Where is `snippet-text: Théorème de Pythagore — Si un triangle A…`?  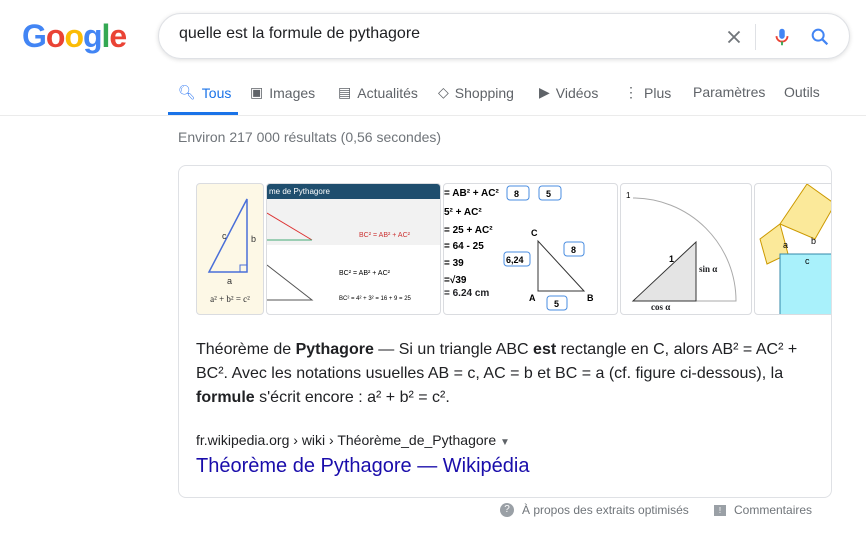
snippet-text: Théorème de Pythagore — Si un triangle A… is located at coordinates (497, 373).